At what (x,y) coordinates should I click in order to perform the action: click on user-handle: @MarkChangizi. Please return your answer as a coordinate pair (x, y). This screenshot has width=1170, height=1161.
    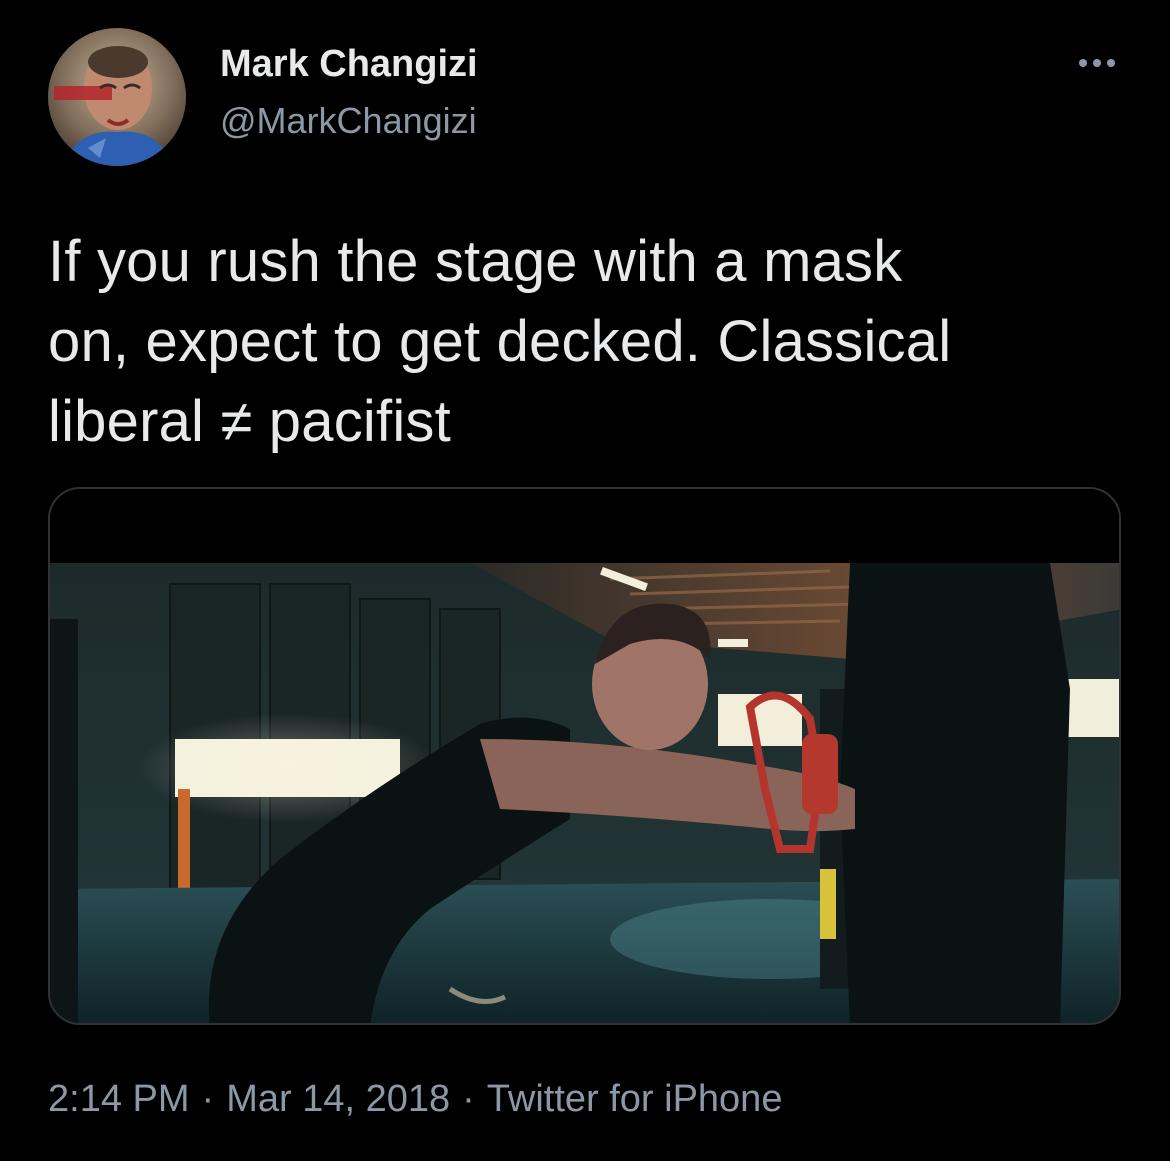
    Looking at the image, I should click on (348, 121).